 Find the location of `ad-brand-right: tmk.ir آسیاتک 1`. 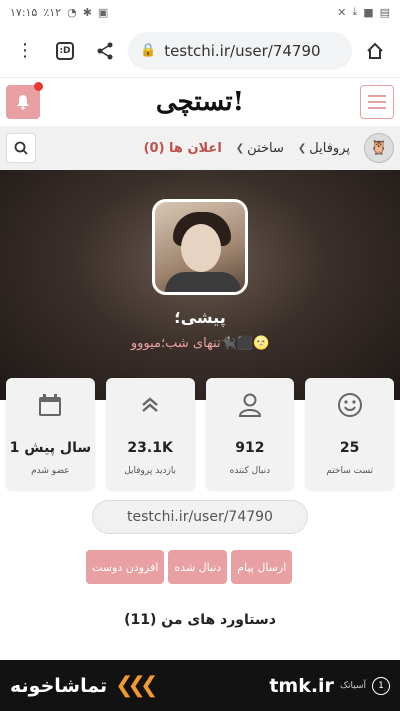

ad-brand-right: tmk.ir آسیاتک 1 is located at coordinates (329, 686).